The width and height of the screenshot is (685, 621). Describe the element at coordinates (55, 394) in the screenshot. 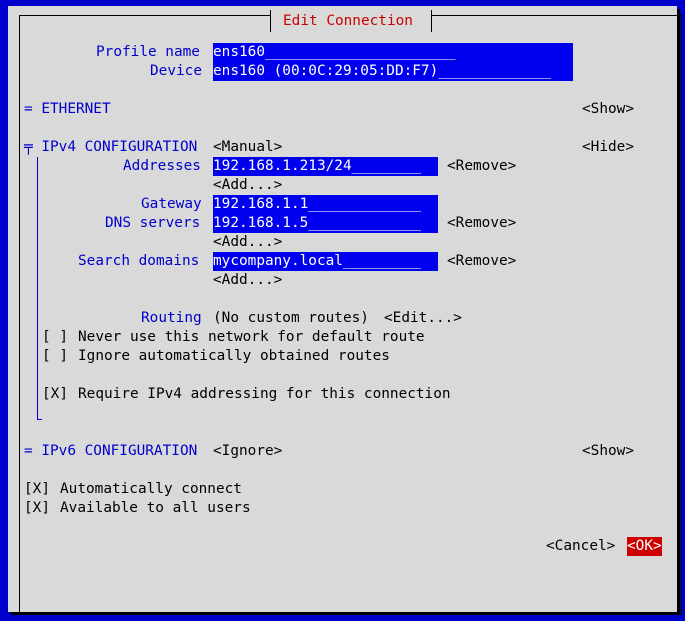

I see `require-ipv4-checkbox: [X]` at that location.